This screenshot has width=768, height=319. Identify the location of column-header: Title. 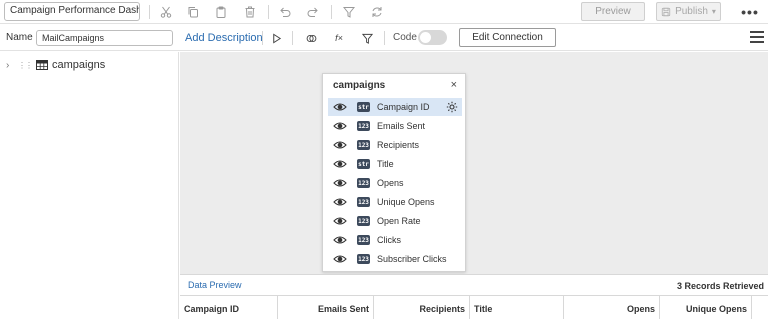
(517, 307).